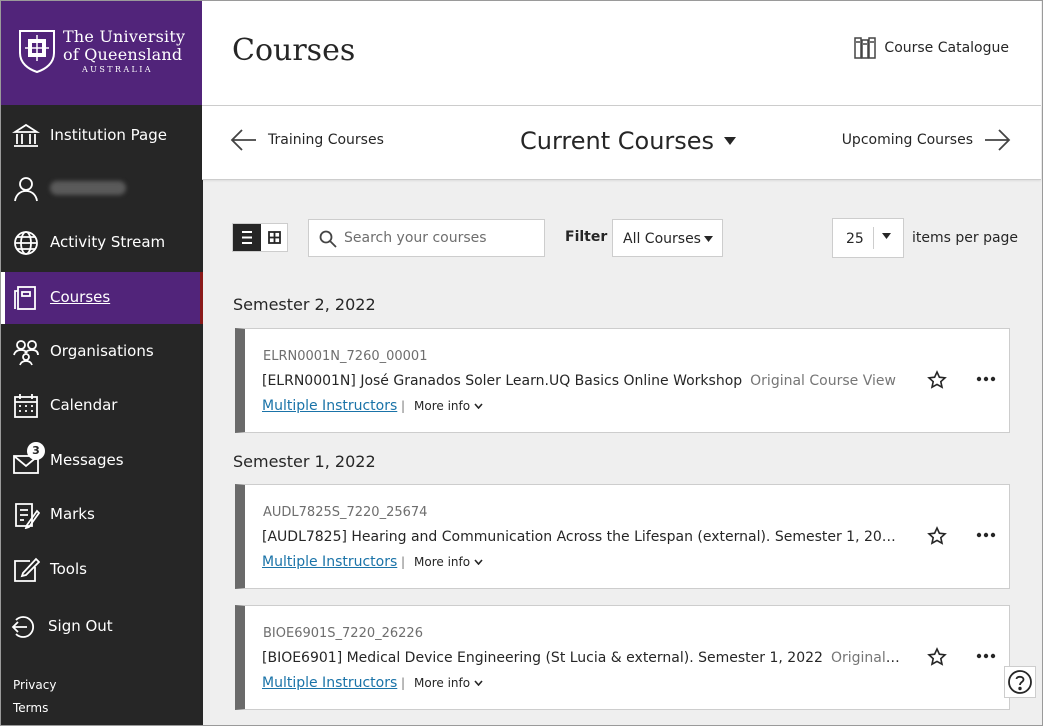 Image resolution: width=1043 pixels, height=726 pixels. I want to click on sidebar-item-label: Organisations, so click(102, 351).